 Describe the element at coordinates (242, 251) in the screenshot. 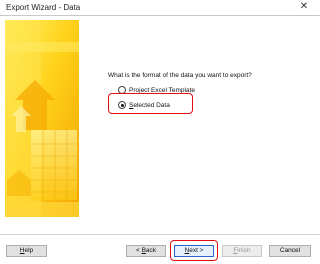

I see `finish-button: Finish` at that location.